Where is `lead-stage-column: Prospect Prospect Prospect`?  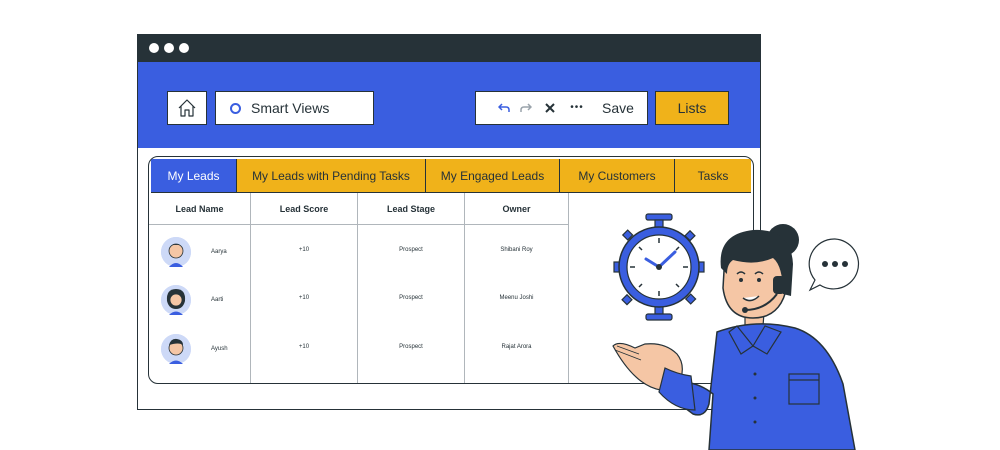 lead-stage-column: Prospect Prospect Prospect is located at coordinates (411, 304).